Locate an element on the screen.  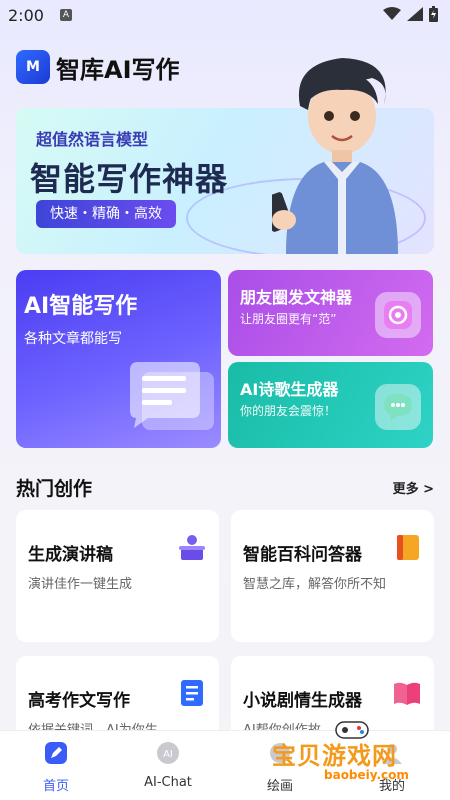
signal-icon is located at coordinates (415, 14).